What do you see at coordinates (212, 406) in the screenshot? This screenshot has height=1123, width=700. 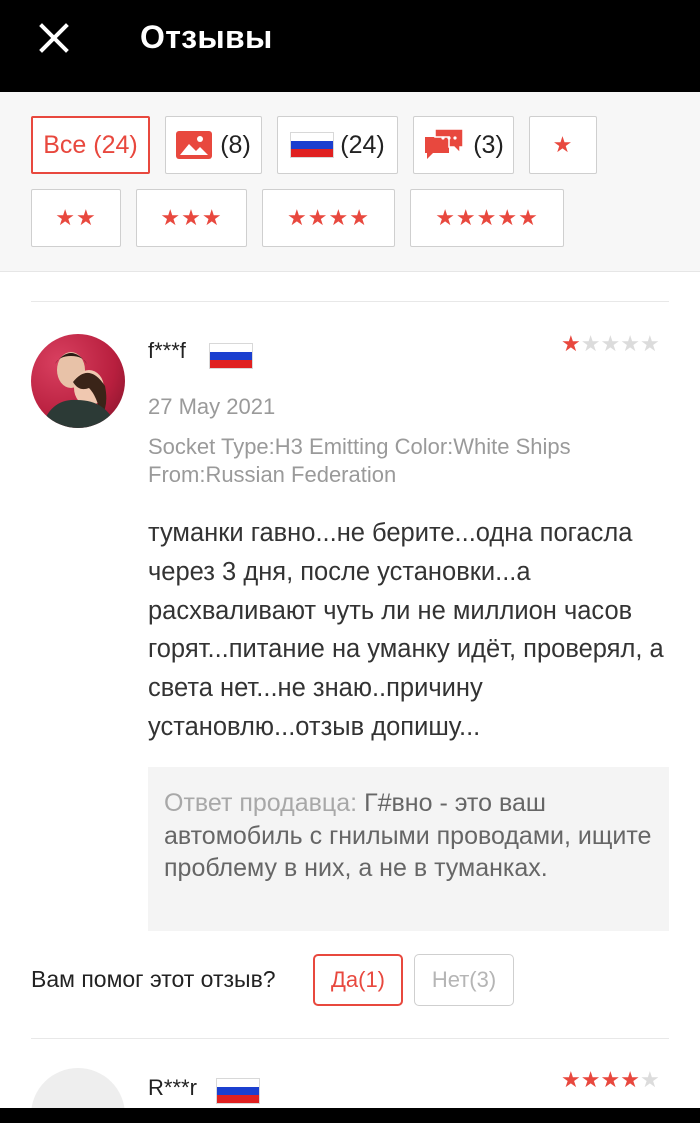 I see `review-date: 27 May 2021` at bounding box center [212, 406].